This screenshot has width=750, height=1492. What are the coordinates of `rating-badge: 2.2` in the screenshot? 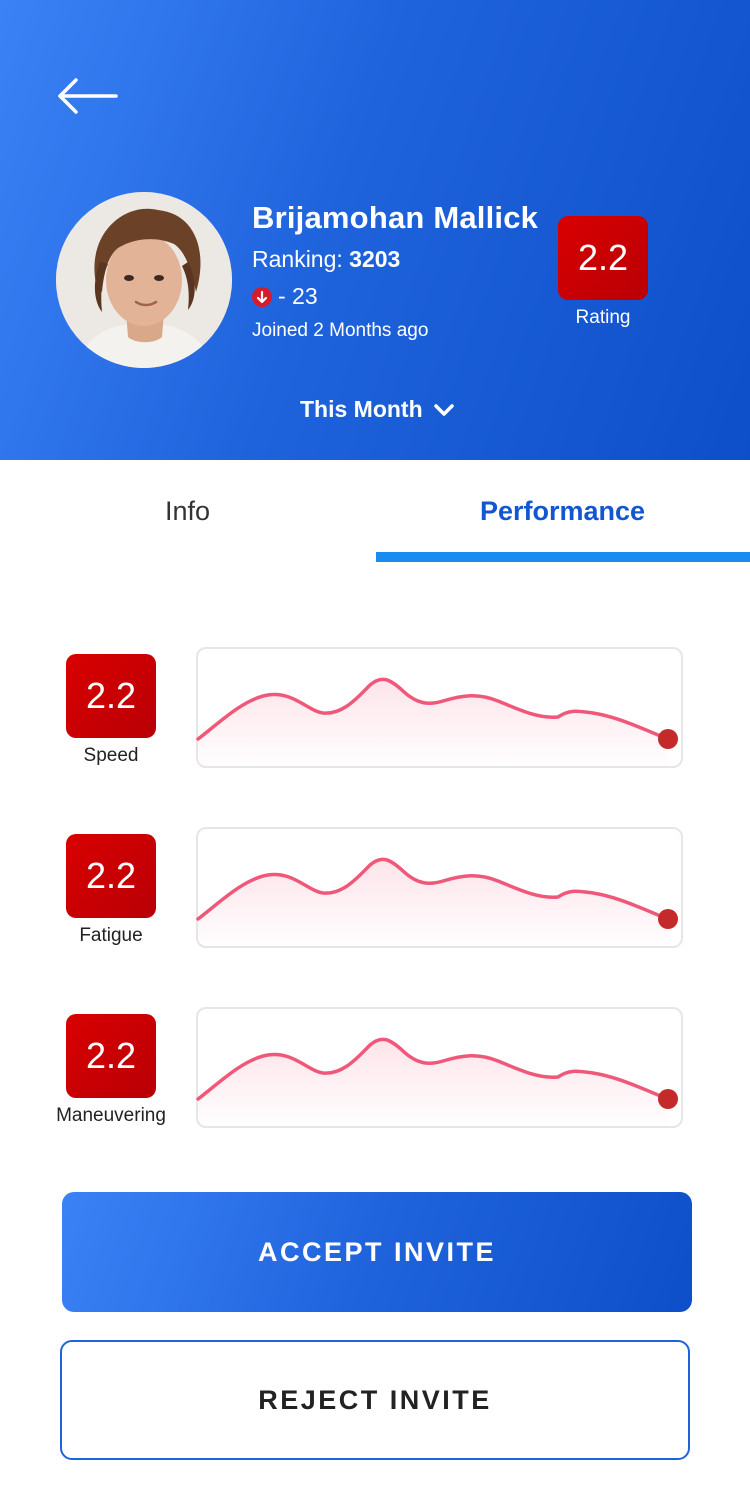 It's located at (603, 258).